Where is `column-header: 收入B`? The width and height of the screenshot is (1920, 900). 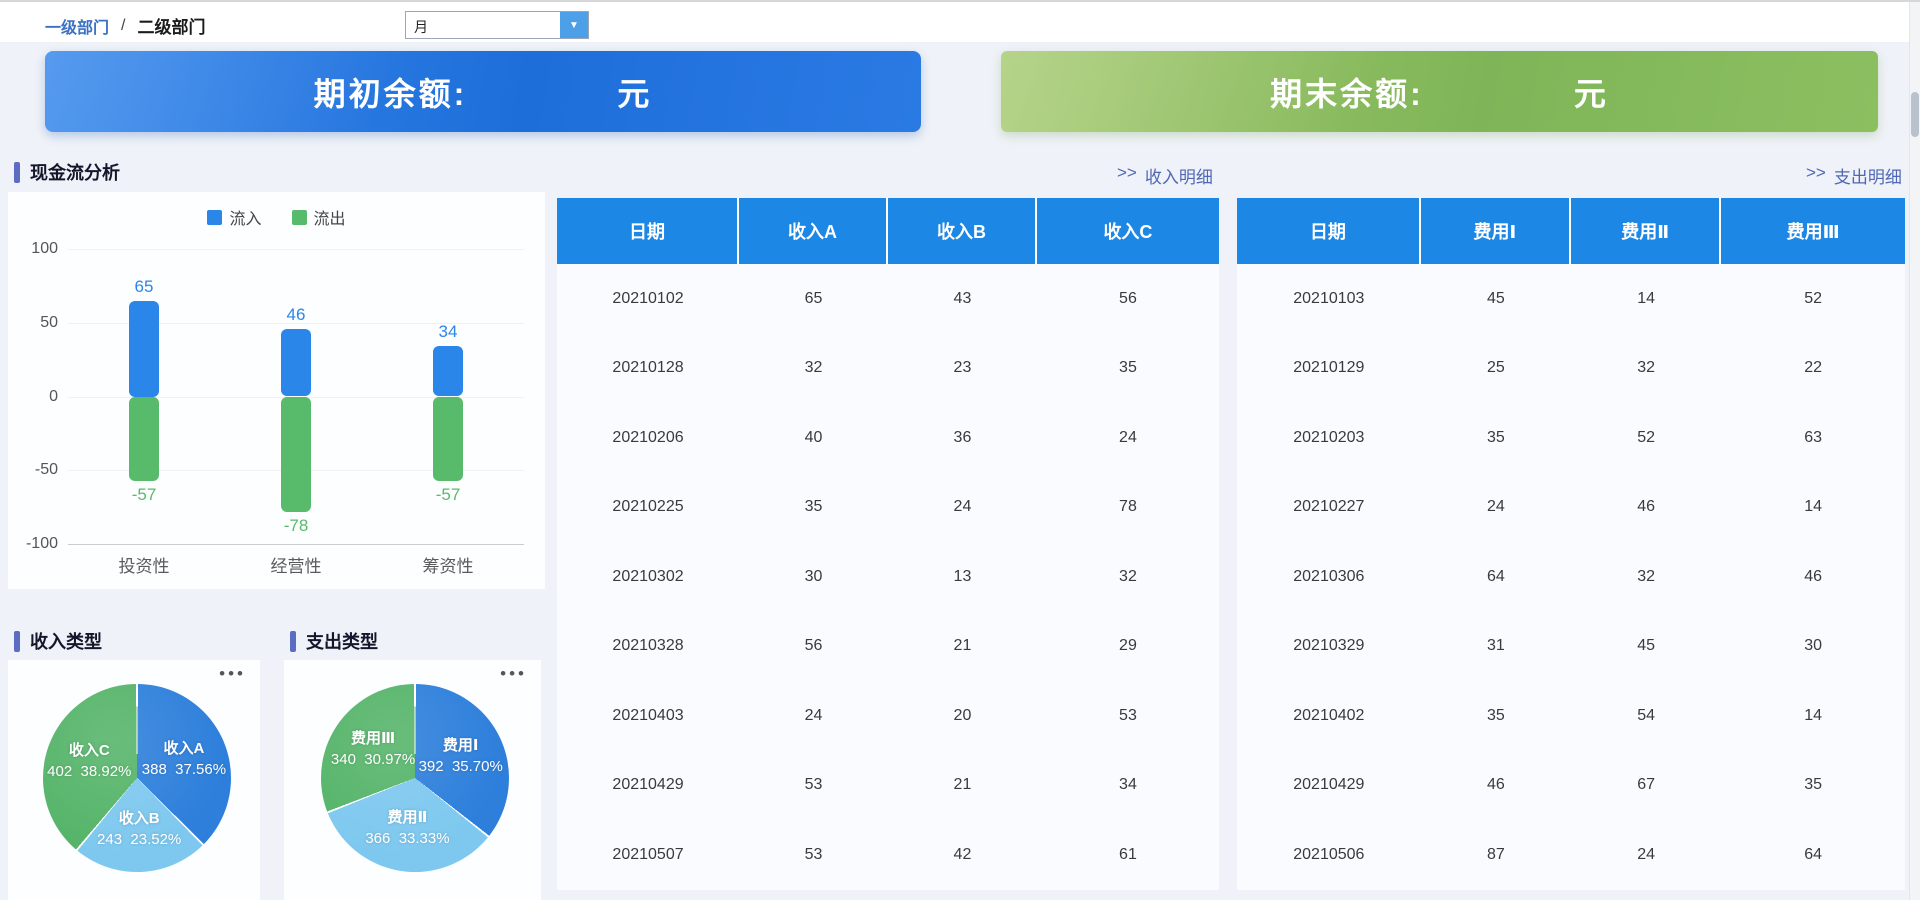
column-header: 收入B is located at coordinates (962, 231).